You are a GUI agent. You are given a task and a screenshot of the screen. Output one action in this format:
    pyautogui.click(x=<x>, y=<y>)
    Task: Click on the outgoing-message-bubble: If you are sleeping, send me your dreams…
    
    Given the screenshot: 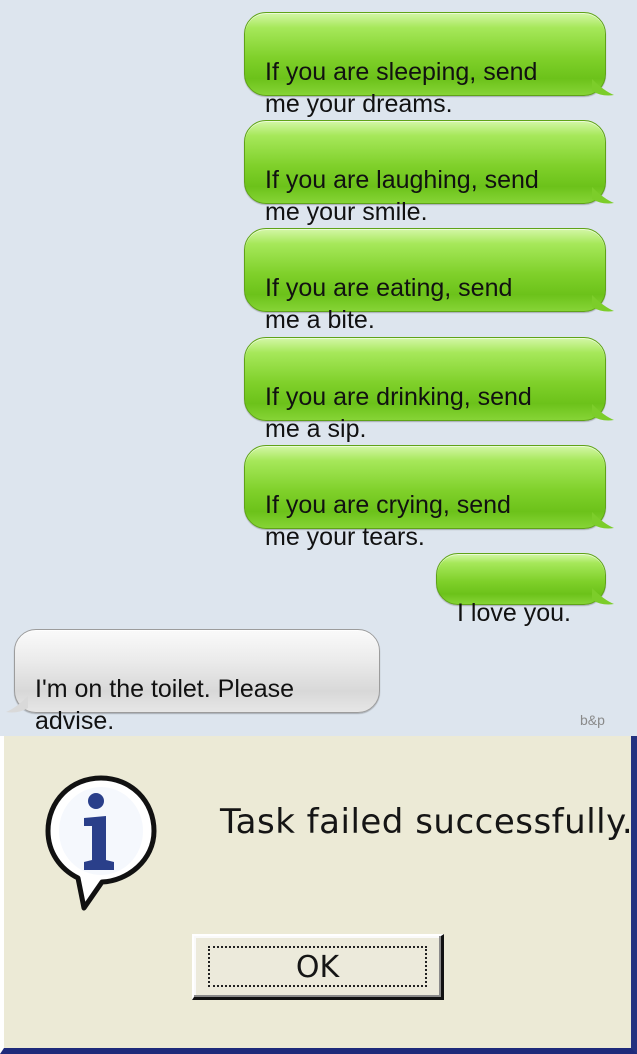 What is the action you would take?
    pyautogui.click(x=429, y=65)
    